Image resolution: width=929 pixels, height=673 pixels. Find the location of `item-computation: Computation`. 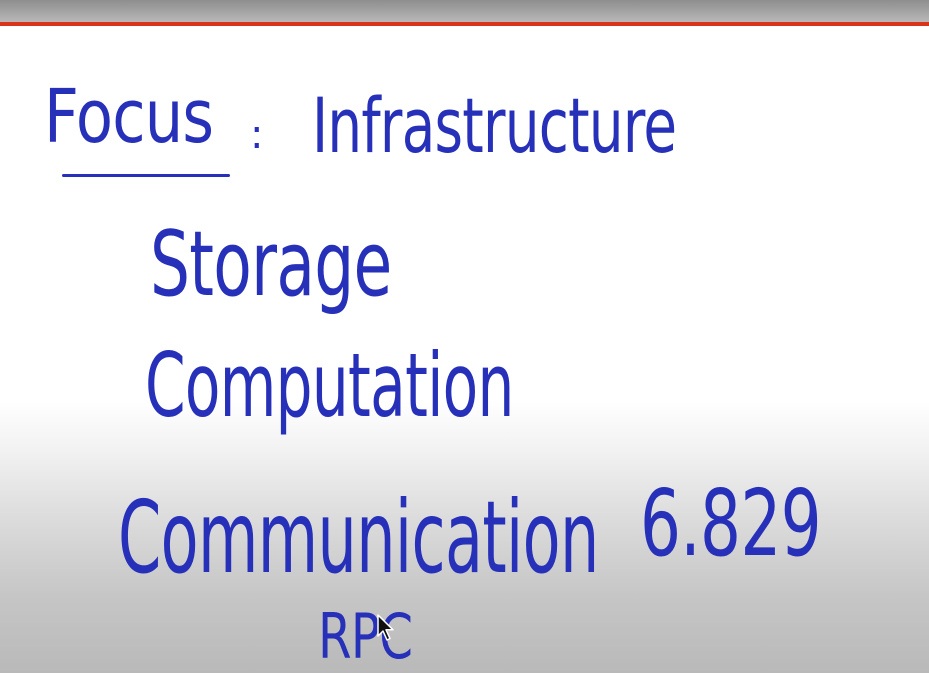

item-computation: Computation is located at coordinates (329, 385).